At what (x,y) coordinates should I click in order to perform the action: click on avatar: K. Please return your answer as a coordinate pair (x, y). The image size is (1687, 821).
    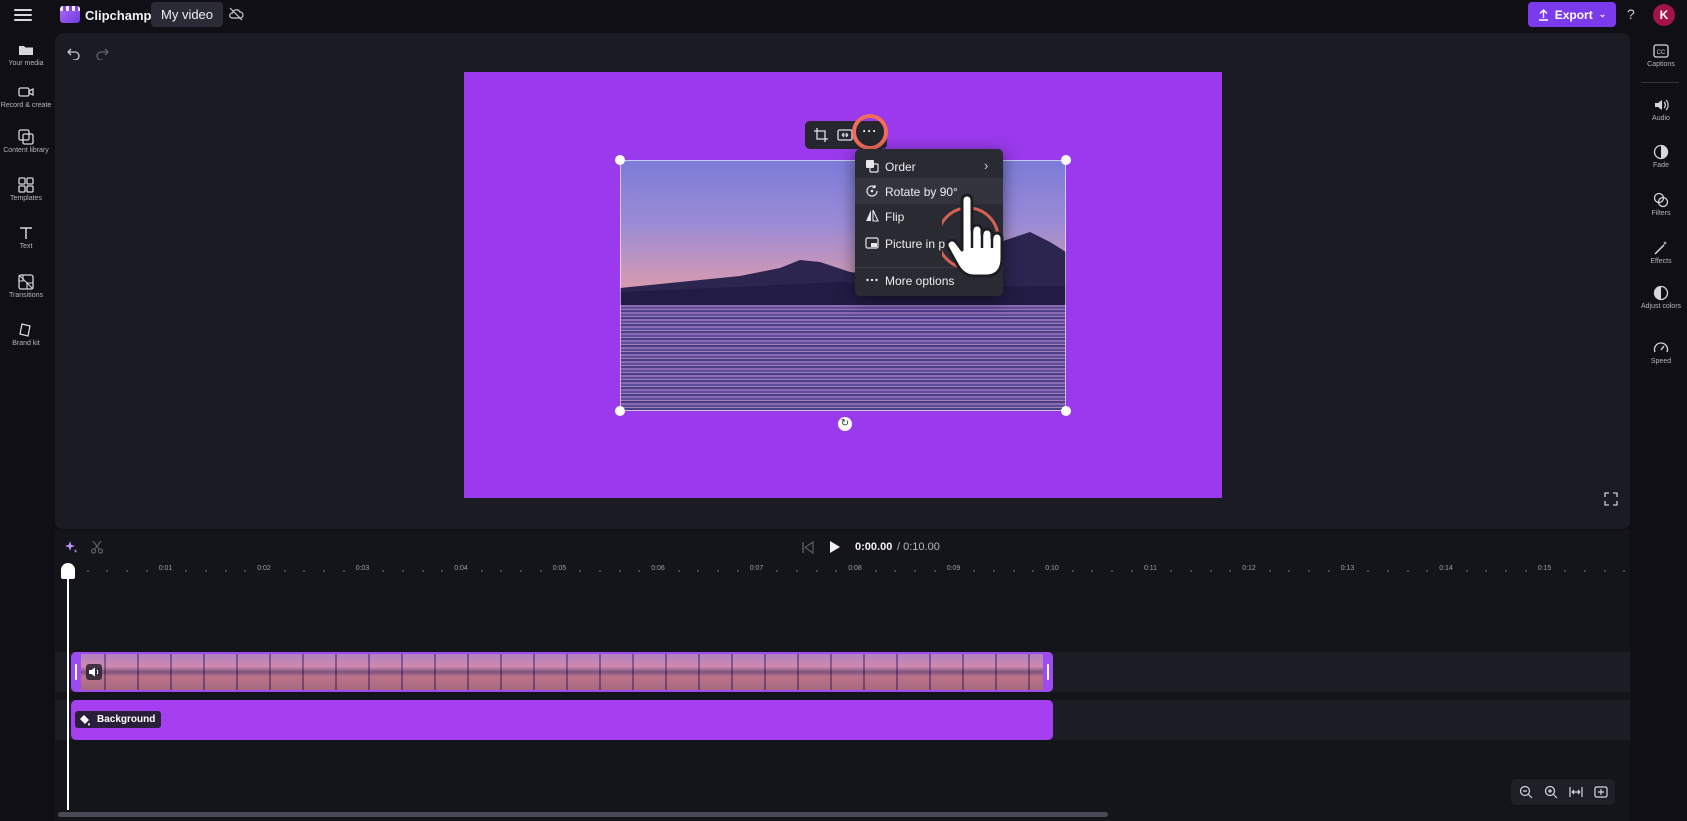
    Looking at the image, I should click on (1664, 15).